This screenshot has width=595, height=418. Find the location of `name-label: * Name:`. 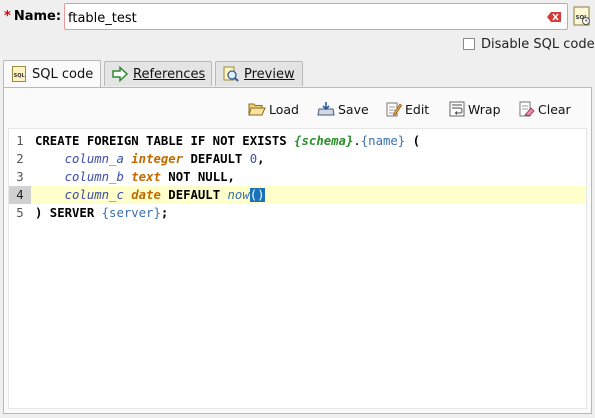

name-label: * Name: is located at coordinates (32, 17).